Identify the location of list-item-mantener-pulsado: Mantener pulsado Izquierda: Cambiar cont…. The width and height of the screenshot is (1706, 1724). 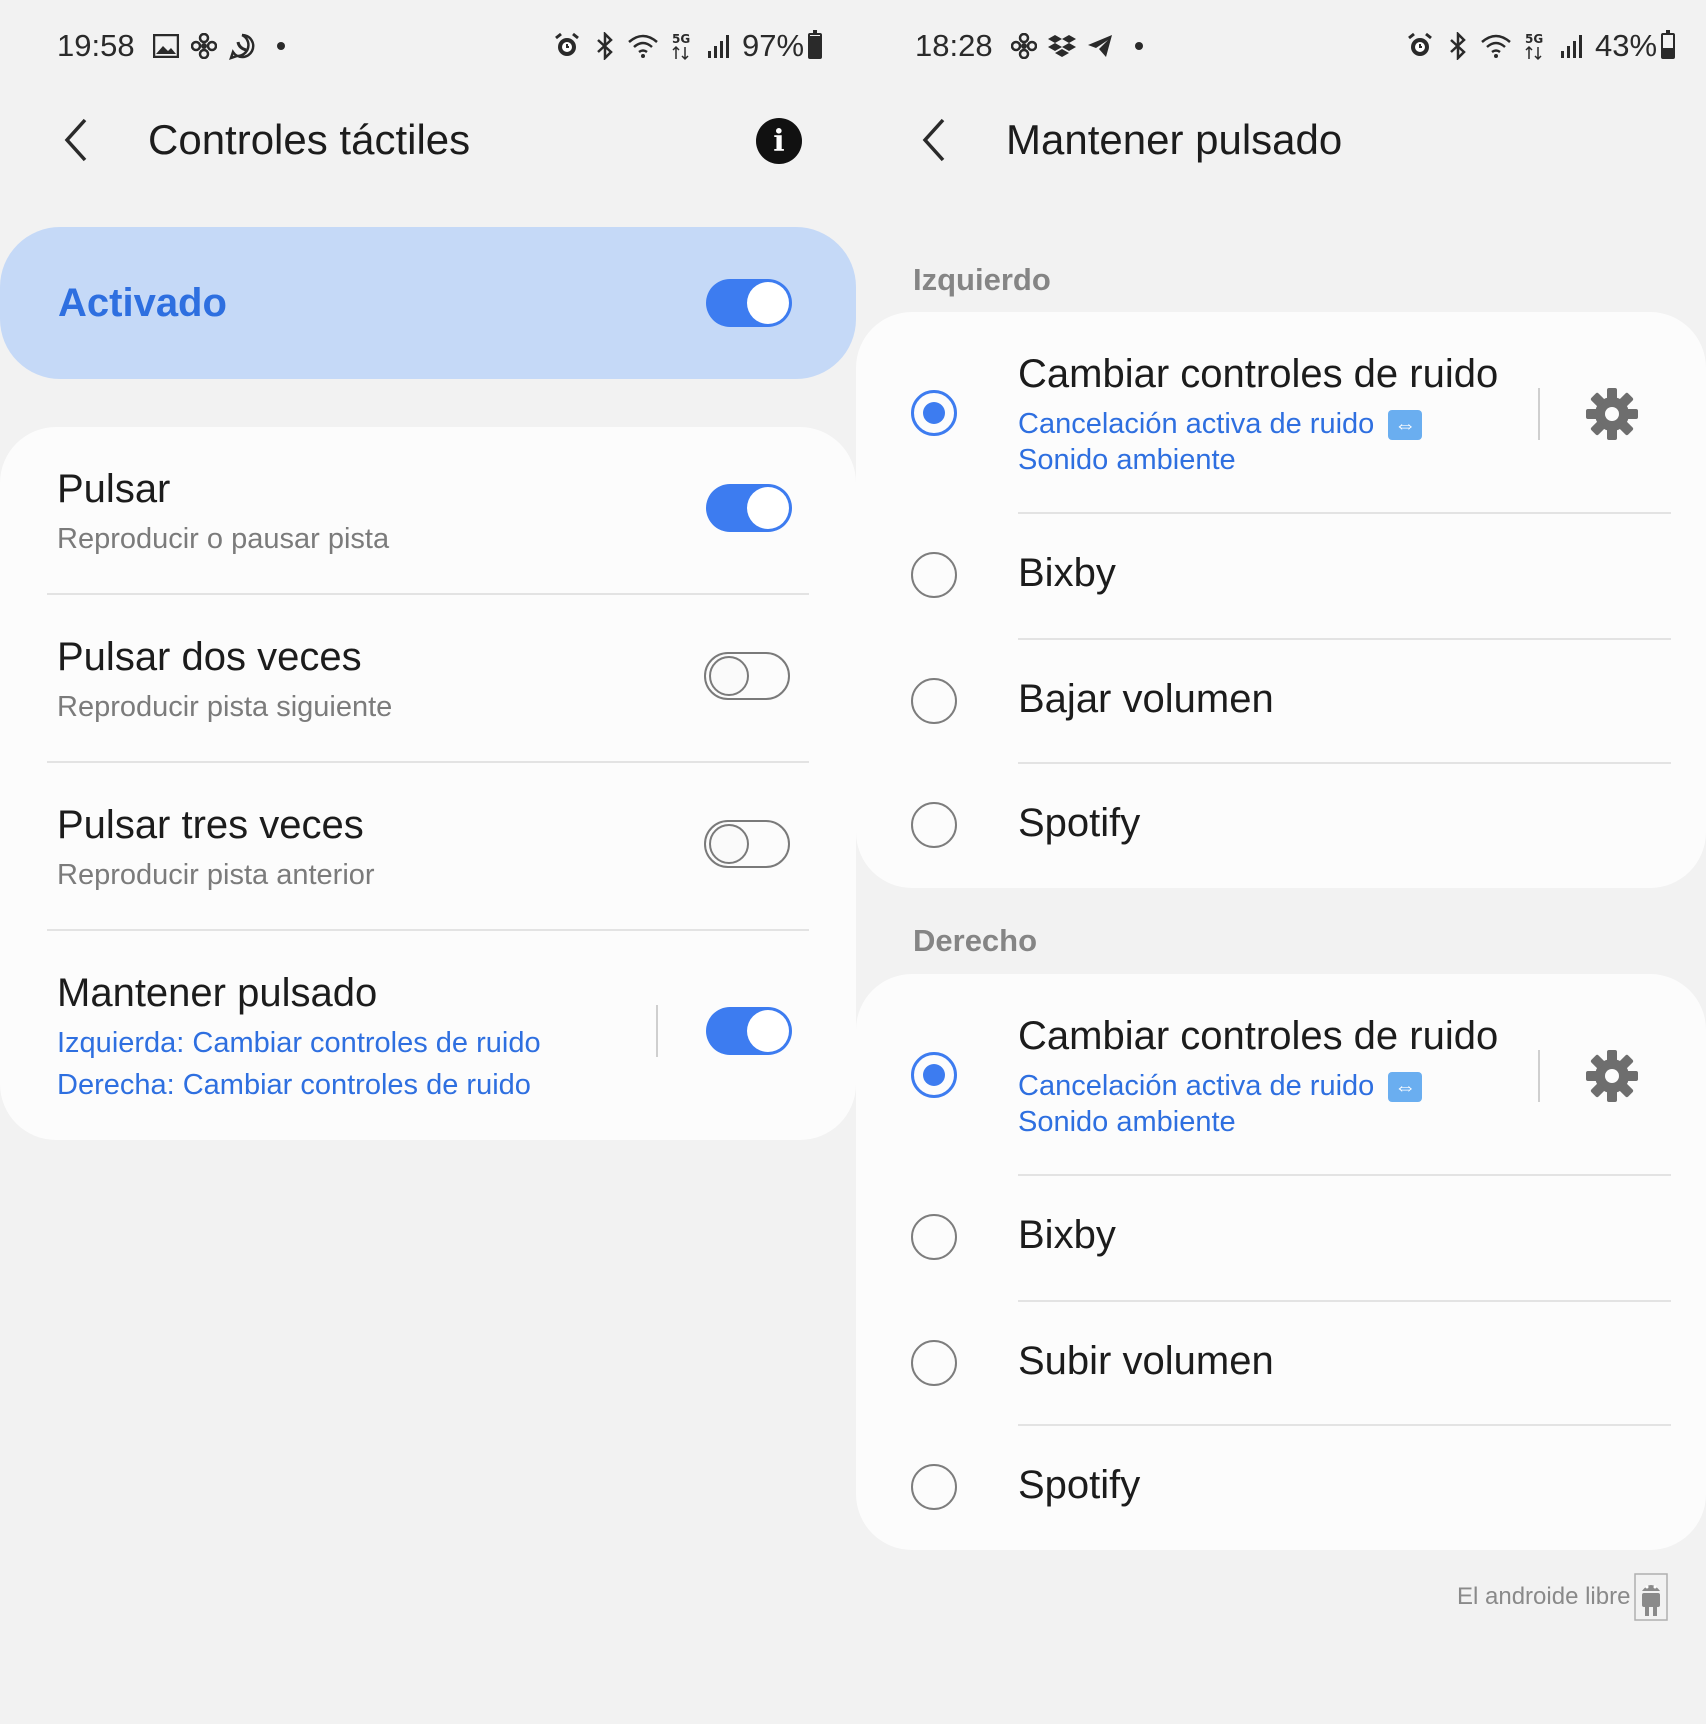
(428, 1035).